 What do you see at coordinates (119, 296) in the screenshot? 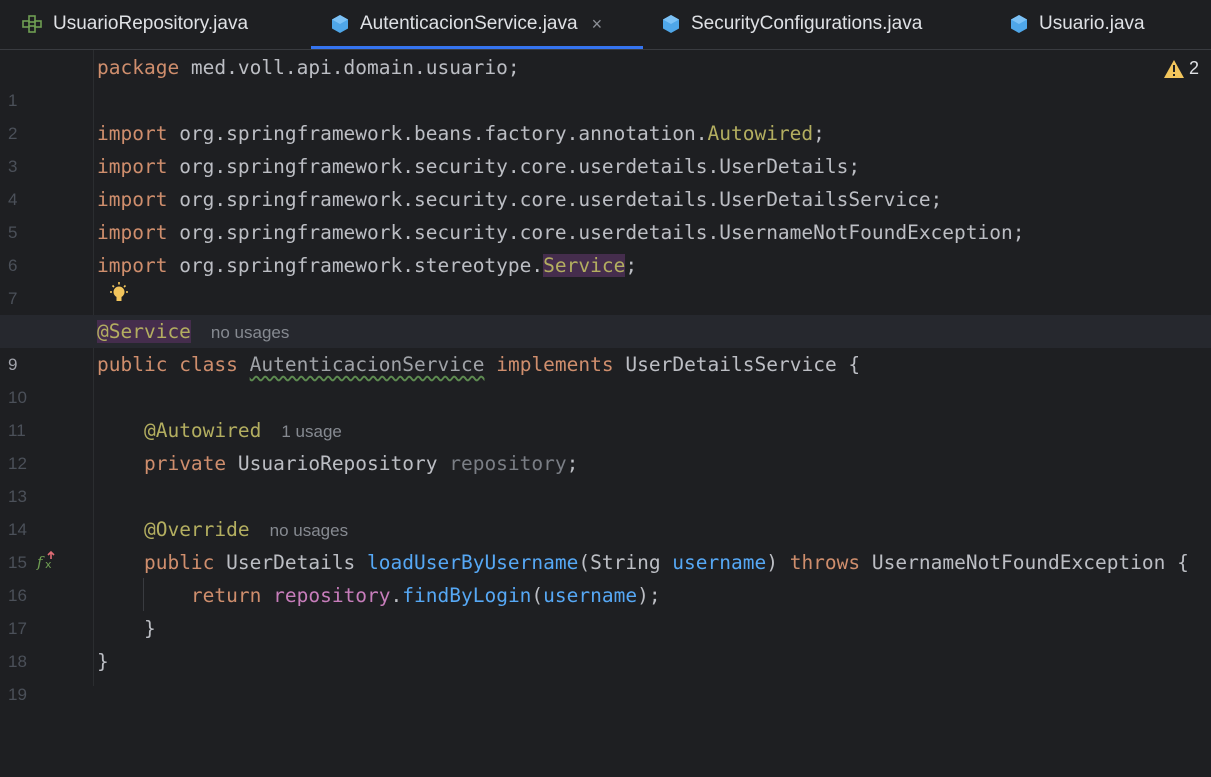
I see `lightbulb-icon` at bounding box center [119, 296].